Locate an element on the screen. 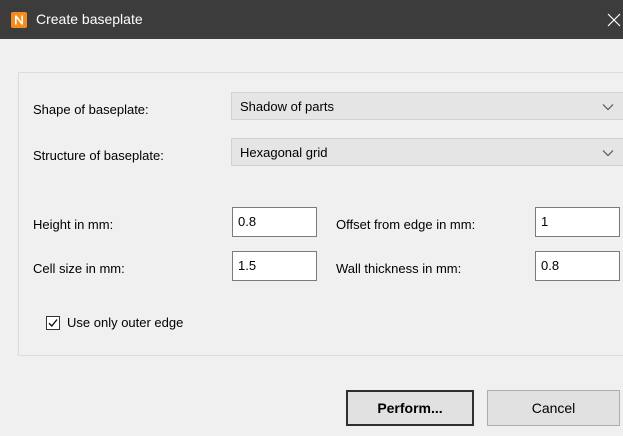 This screenshot has width=623, height=436. checkmark-icon is located at coordinates (53, 323).